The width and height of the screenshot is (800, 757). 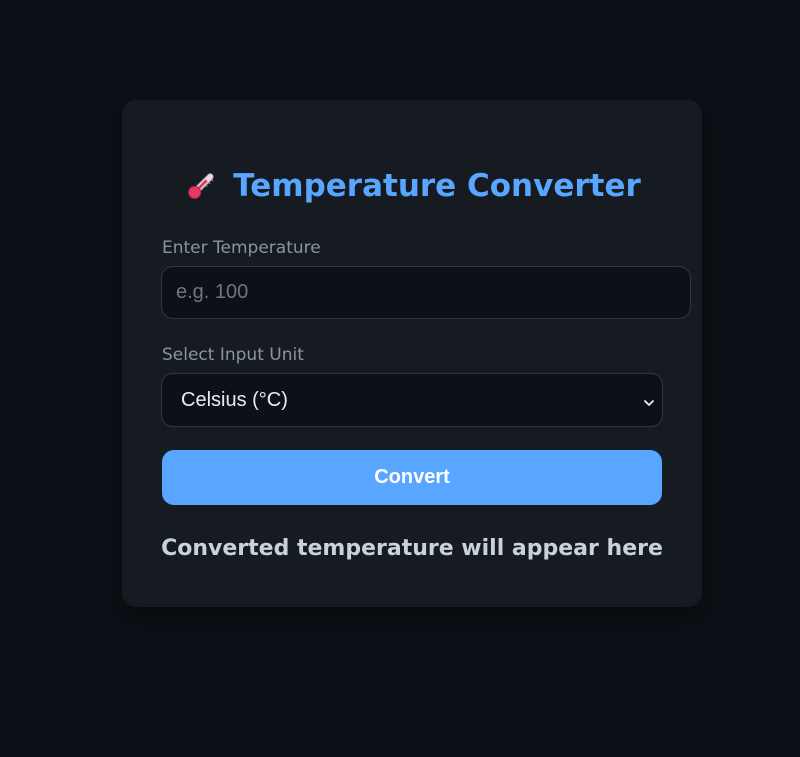 What do you see at coordinates (426, 292) in the screenshot?
I see `temperature-input` at bounding box center [426, 292].